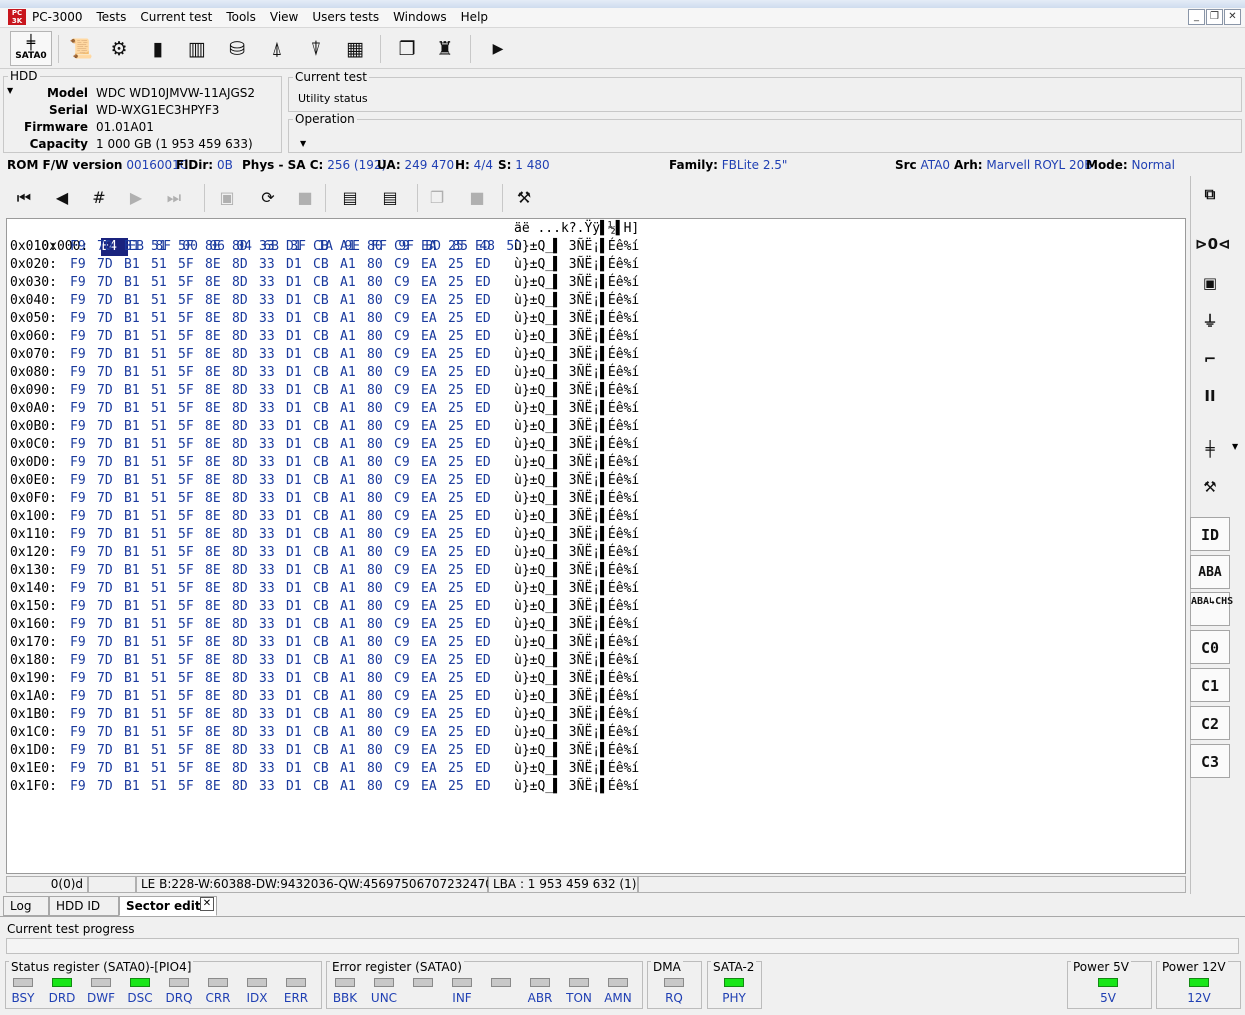 Image resolution: width=1245 pixels, height=1015 pixels. What do you see at coordinates (1196, 17) in the screenshot?
I see `minimize-button: _` at bounding box center [1196, 17].